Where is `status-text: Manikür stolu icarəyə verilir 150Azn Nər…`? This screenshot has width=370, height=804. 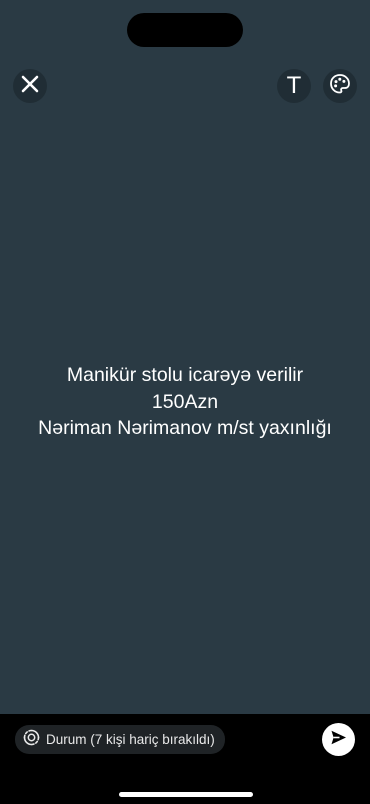
status-text: Manikür stolu icarəyə verilir 150Azn Nər… is located at coordinates (185, 402).